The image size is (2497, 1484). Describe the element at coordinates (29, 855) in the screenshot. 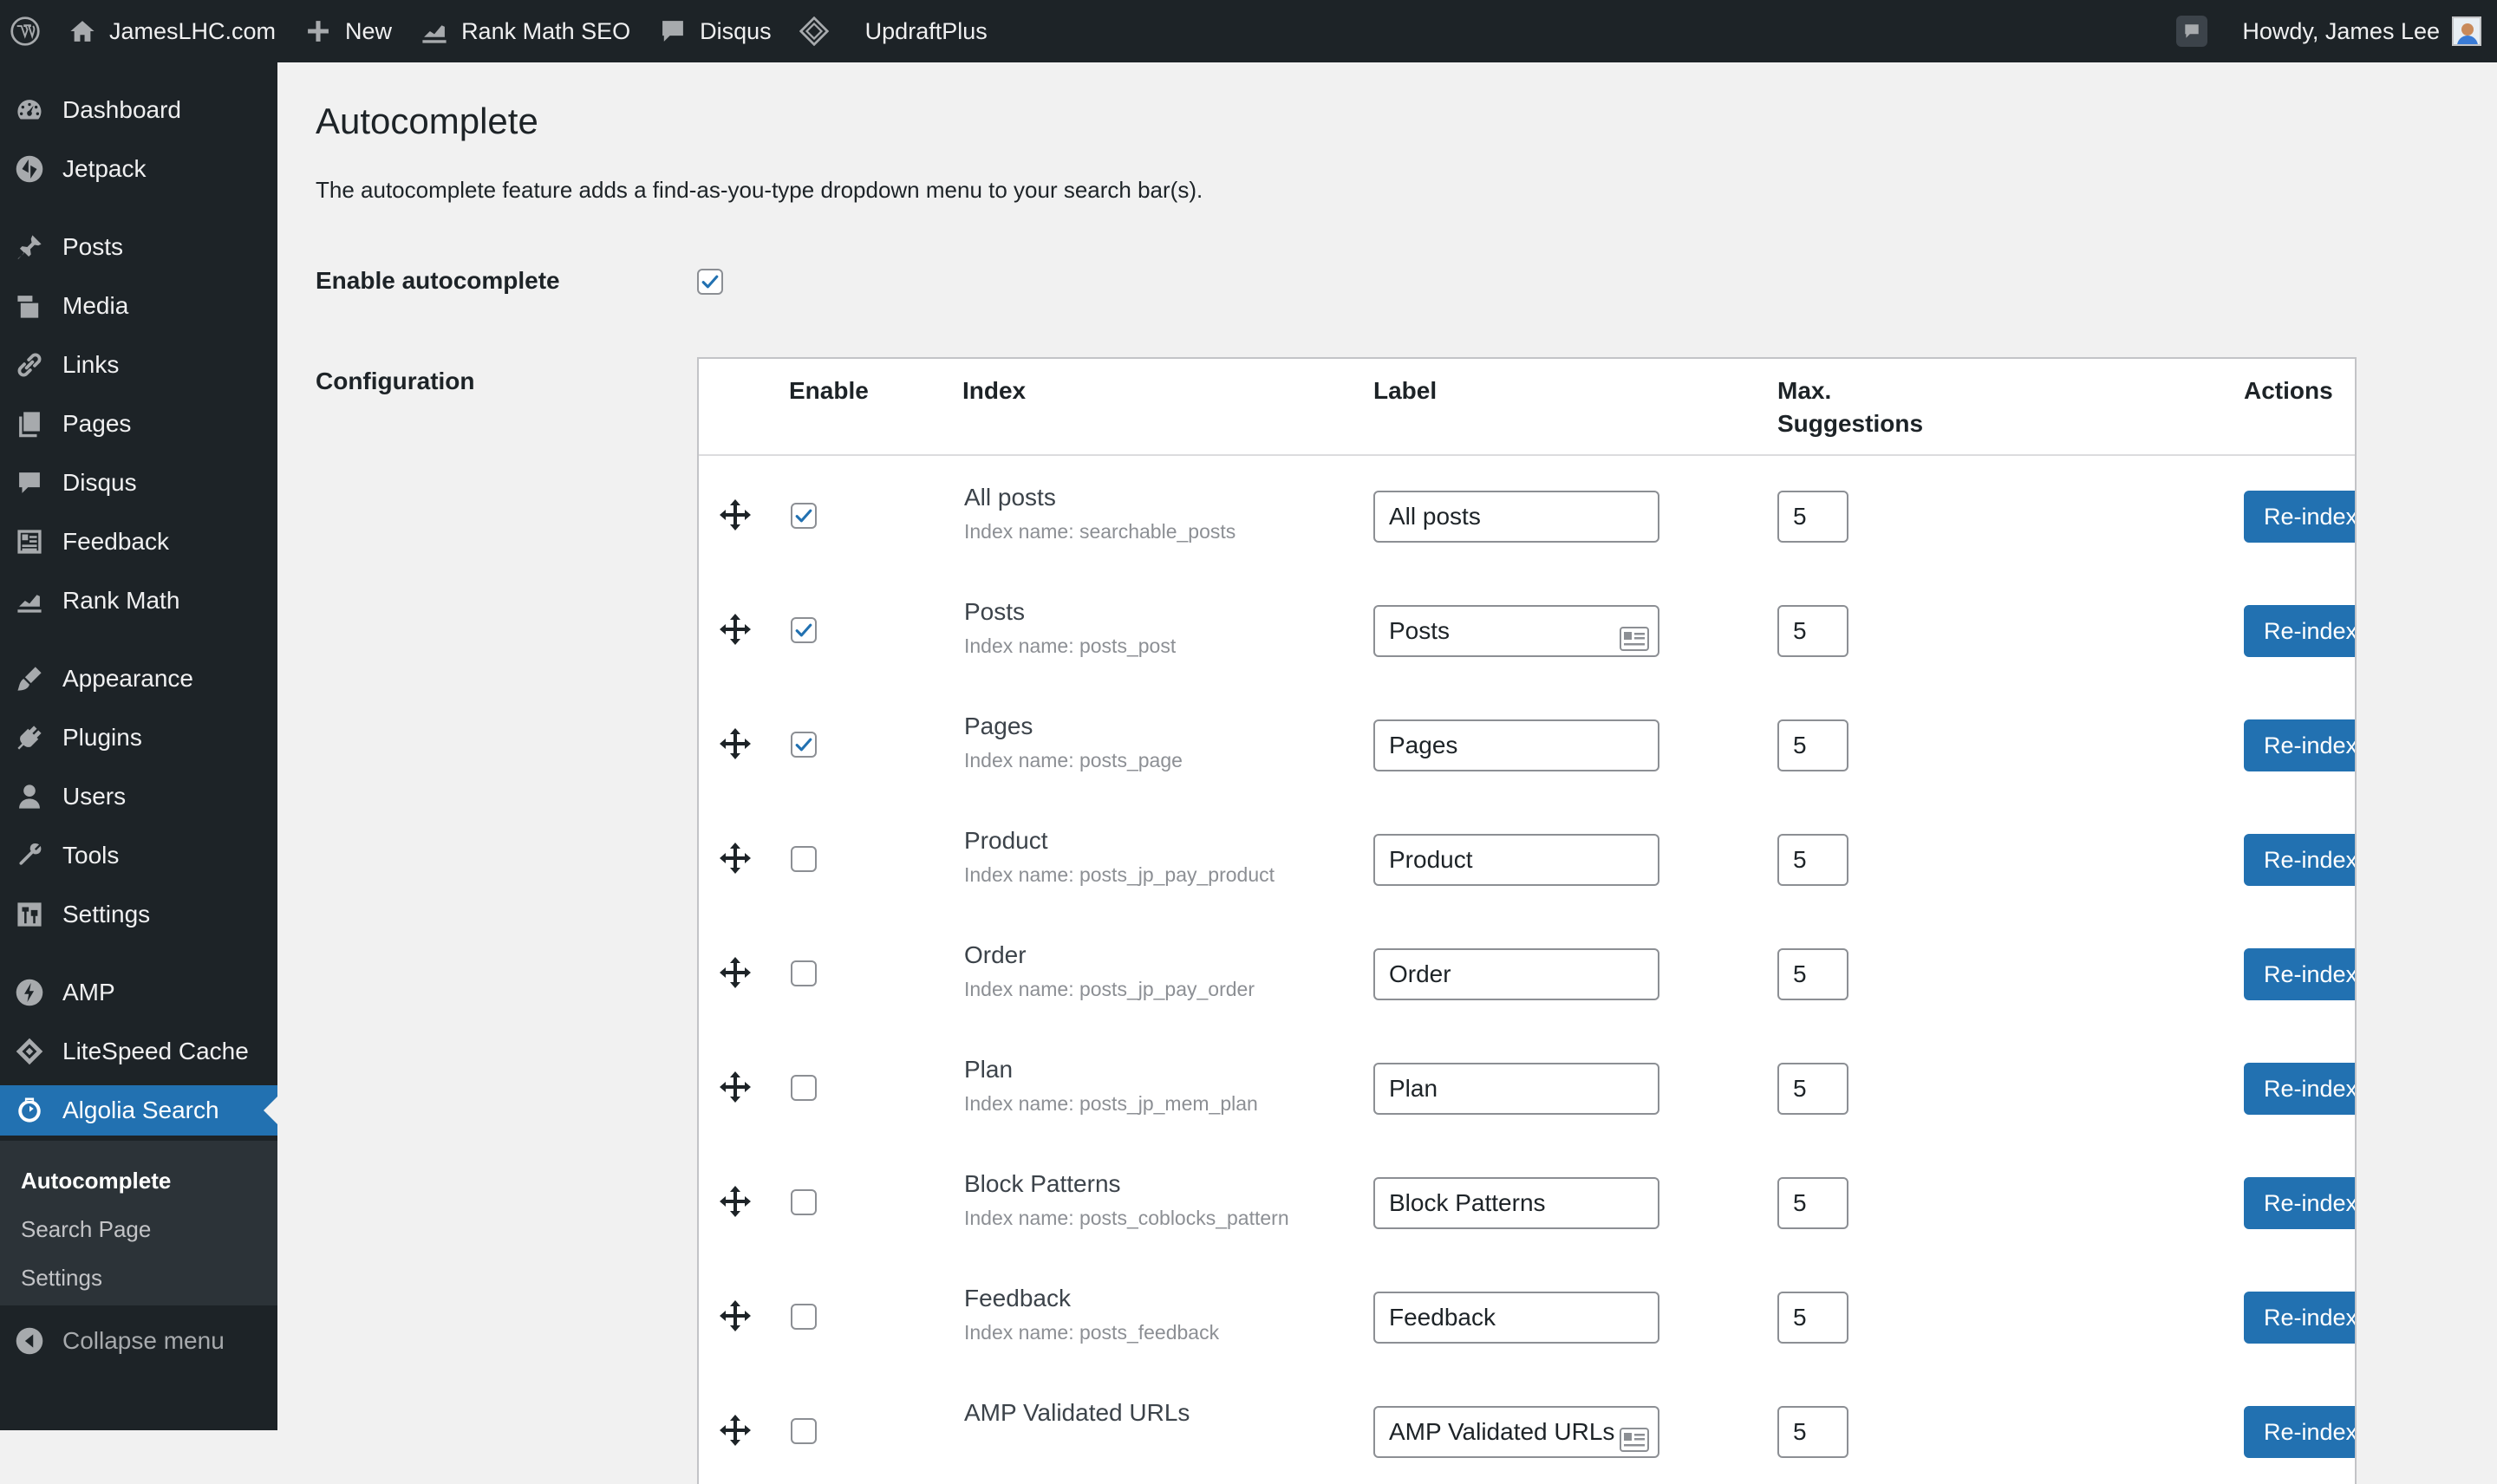

I see `wrench-icon` at that location.